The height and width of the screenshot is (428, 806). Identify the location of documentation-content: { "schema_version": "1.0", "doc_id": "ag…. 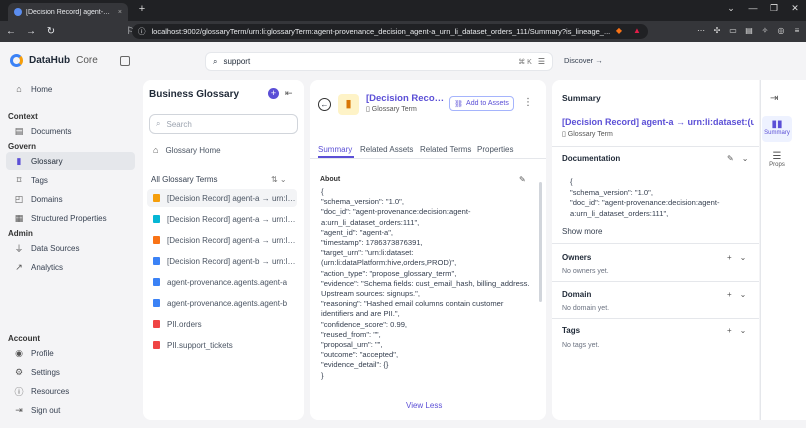
(645, 197).